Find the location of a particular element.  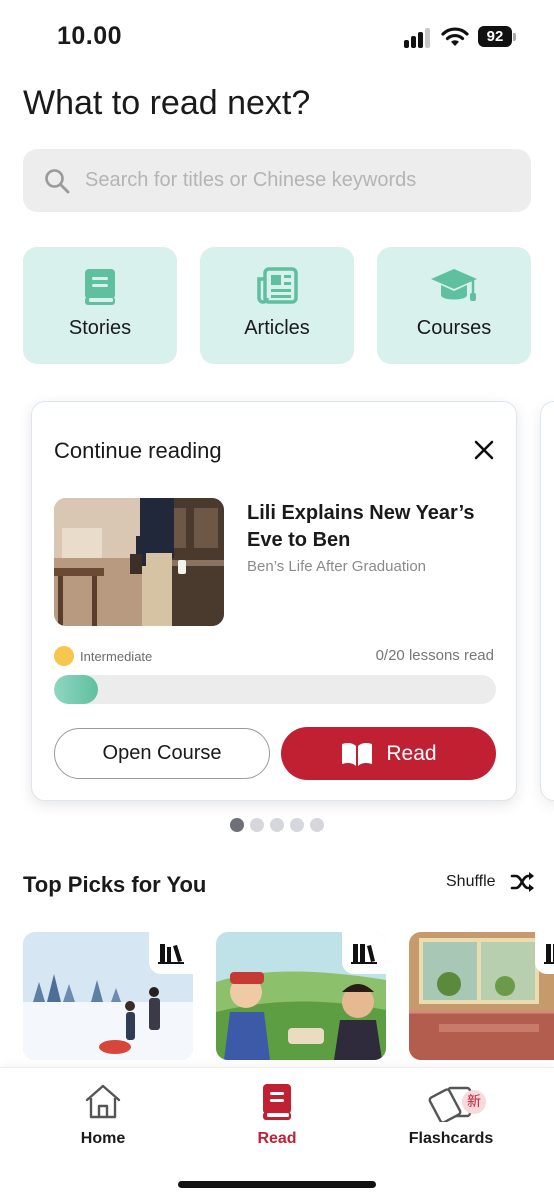

next-card-peek is located at coordinates (547, 601).